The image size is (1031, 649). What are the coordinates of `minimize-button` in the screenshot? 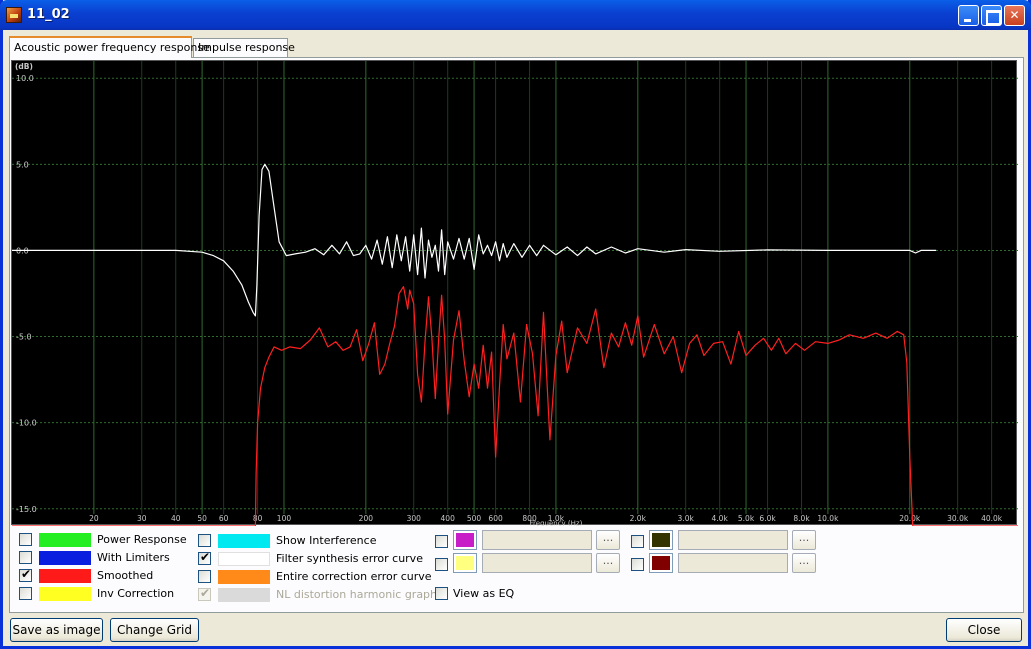 It's located at (968, 15).